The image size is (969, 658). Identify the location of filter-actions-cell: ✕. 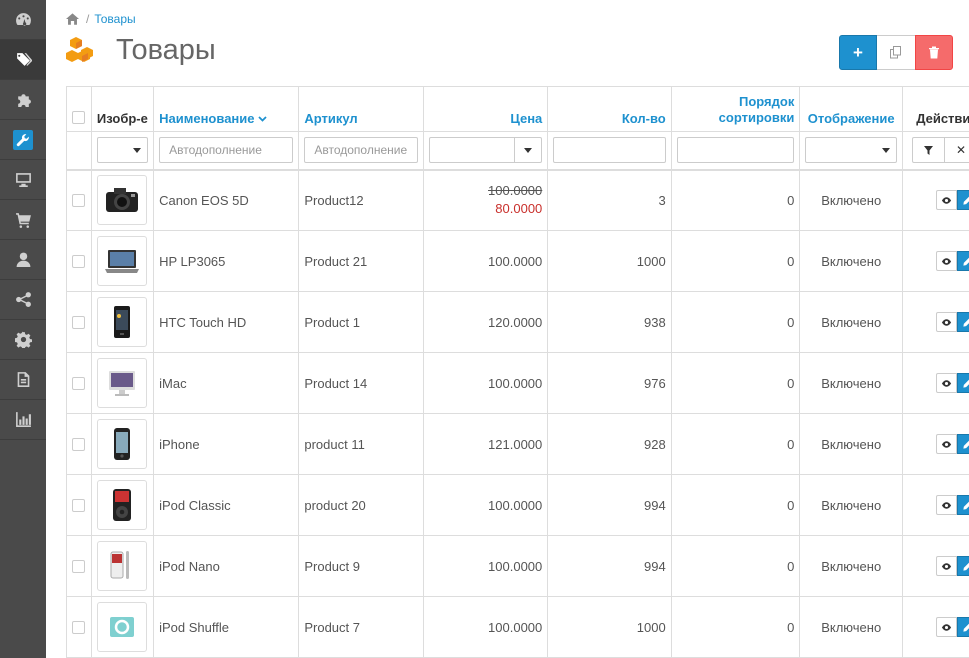
(935, 151).